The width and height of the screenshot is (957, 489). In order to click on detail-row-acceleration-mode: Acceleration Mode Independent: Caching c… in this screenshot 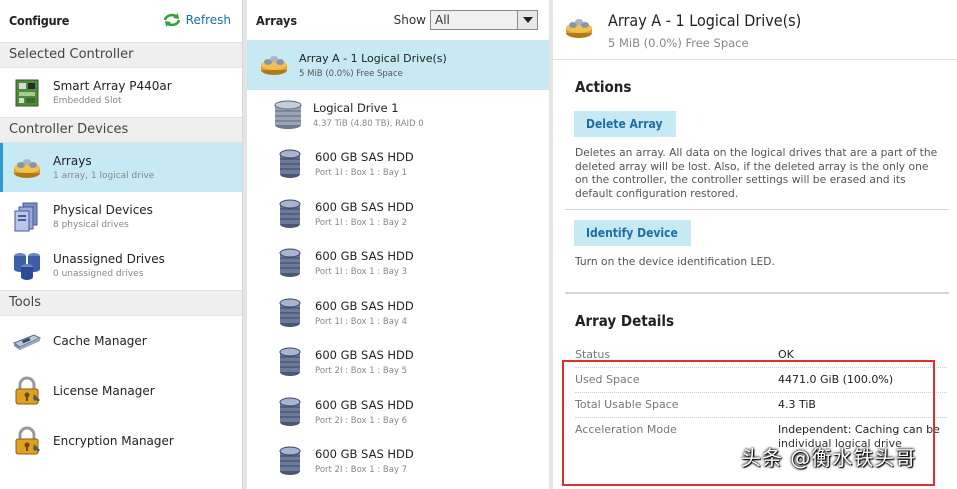, I will do `click(761, 434)`.